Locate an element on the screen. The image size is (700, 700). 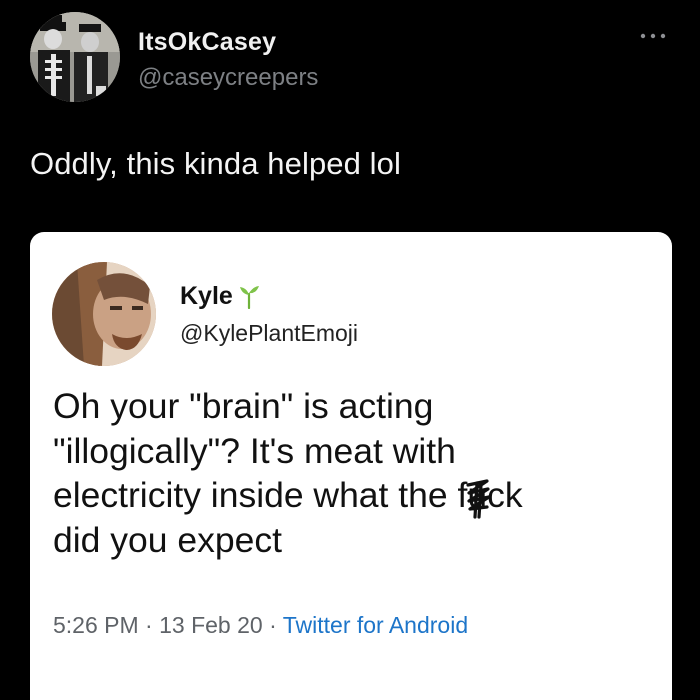
sprout-icon is located at coordinates (249, 297).